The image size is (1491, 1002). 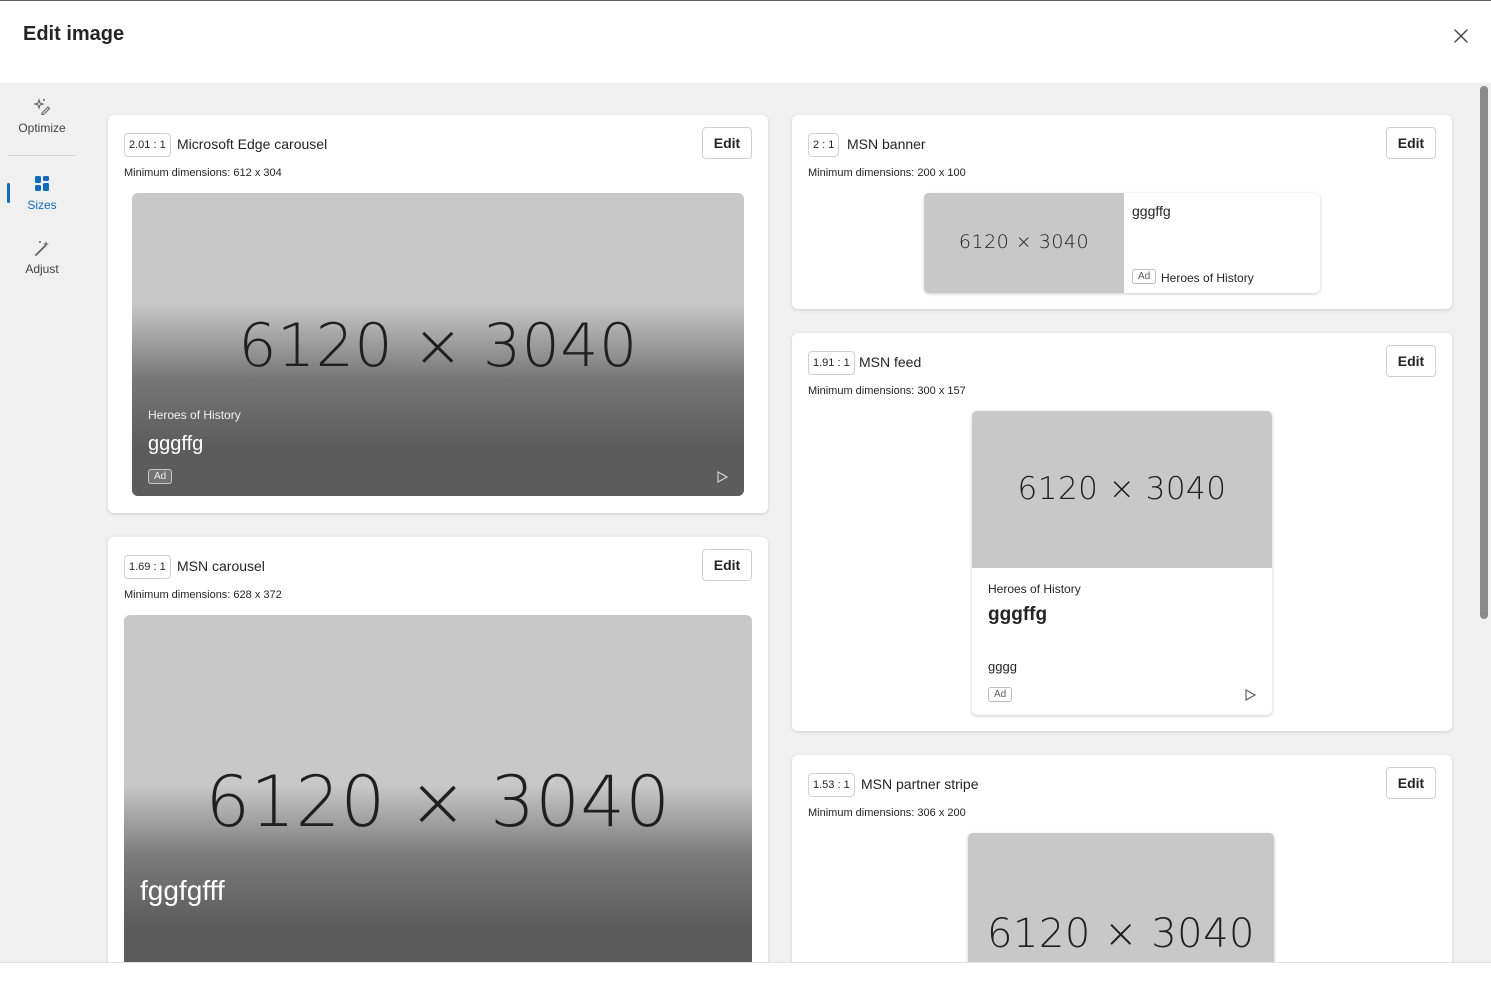 What do you see at coordinates (252, 144) in the screenshot?
I see `card-title: Microsoft Edge carousel` at bounding box center [252, 144].